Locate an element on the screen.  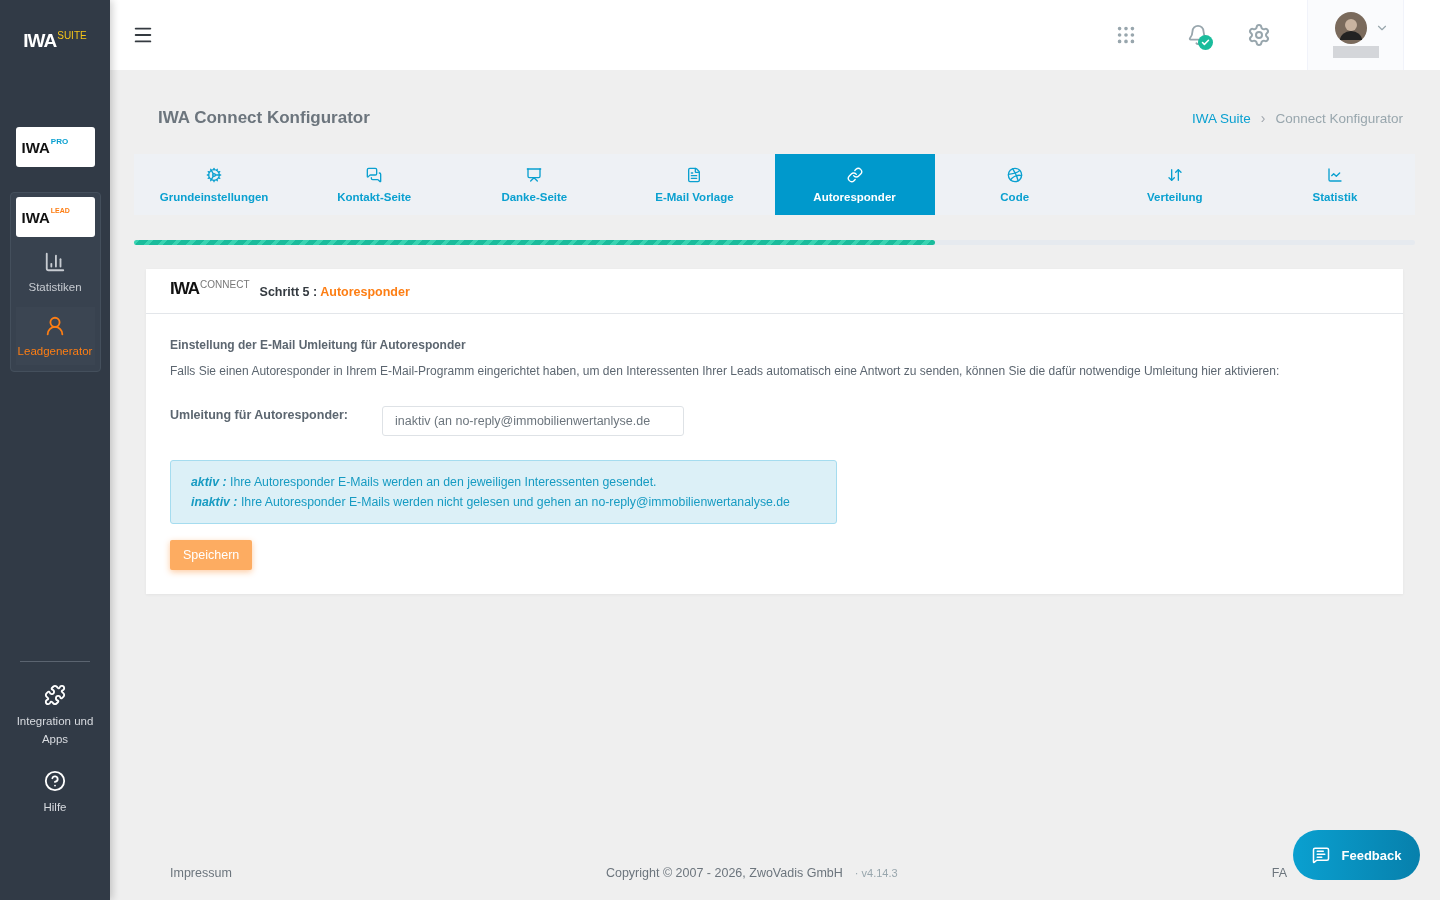
settings-icon is located at coordinates (1259, 35).